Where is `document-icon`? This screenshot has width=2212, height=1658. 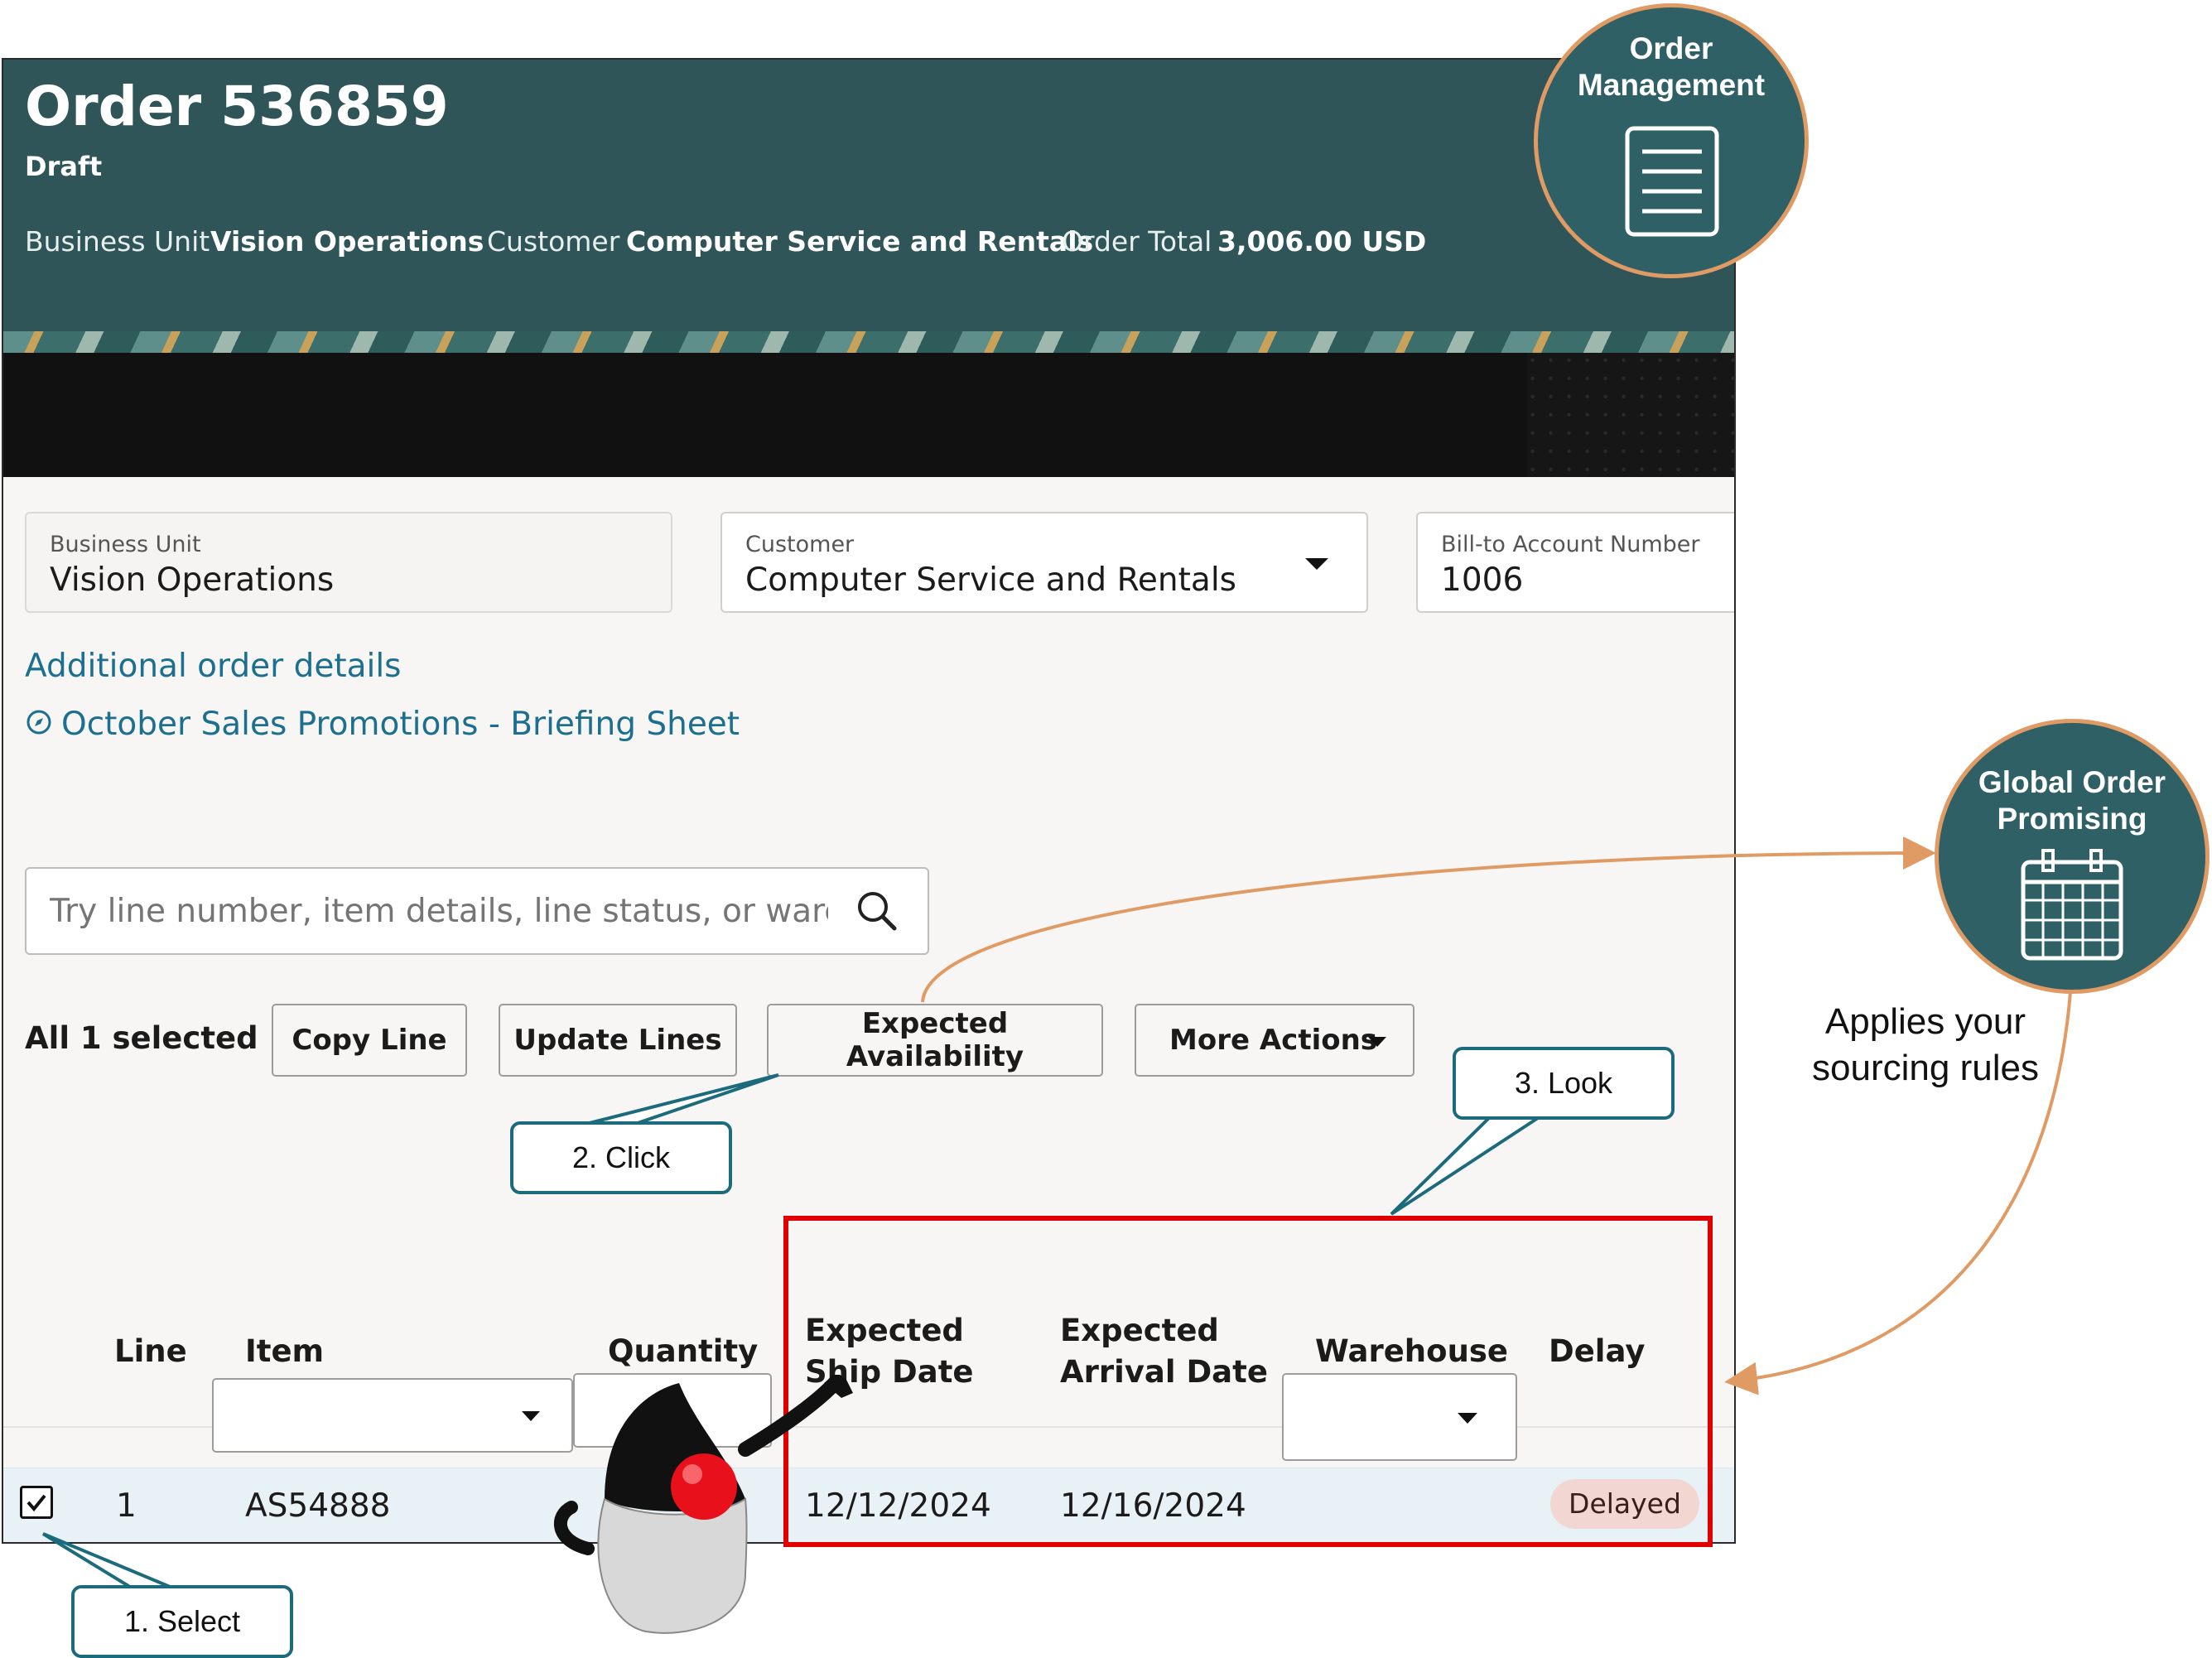
document-icon is located at coordinates (1672, 181).